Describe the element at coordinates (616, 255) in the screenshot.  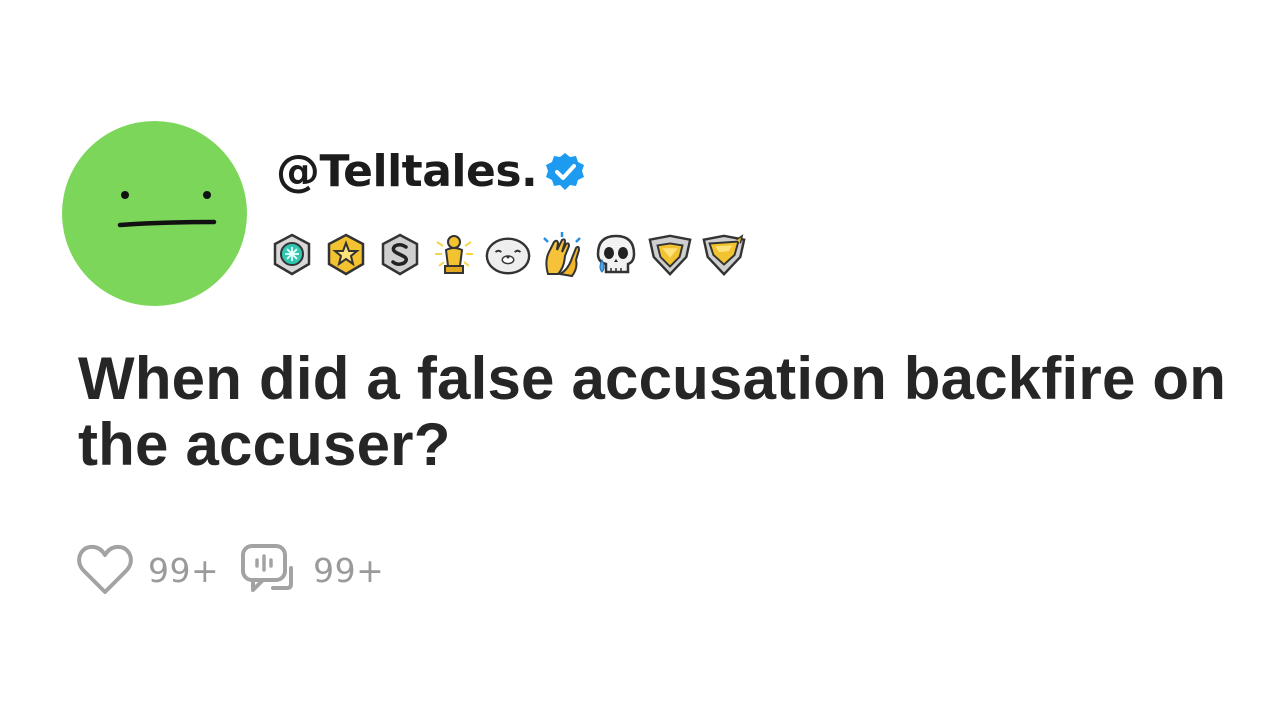
I see `crying-skull-award-icon` at that location.